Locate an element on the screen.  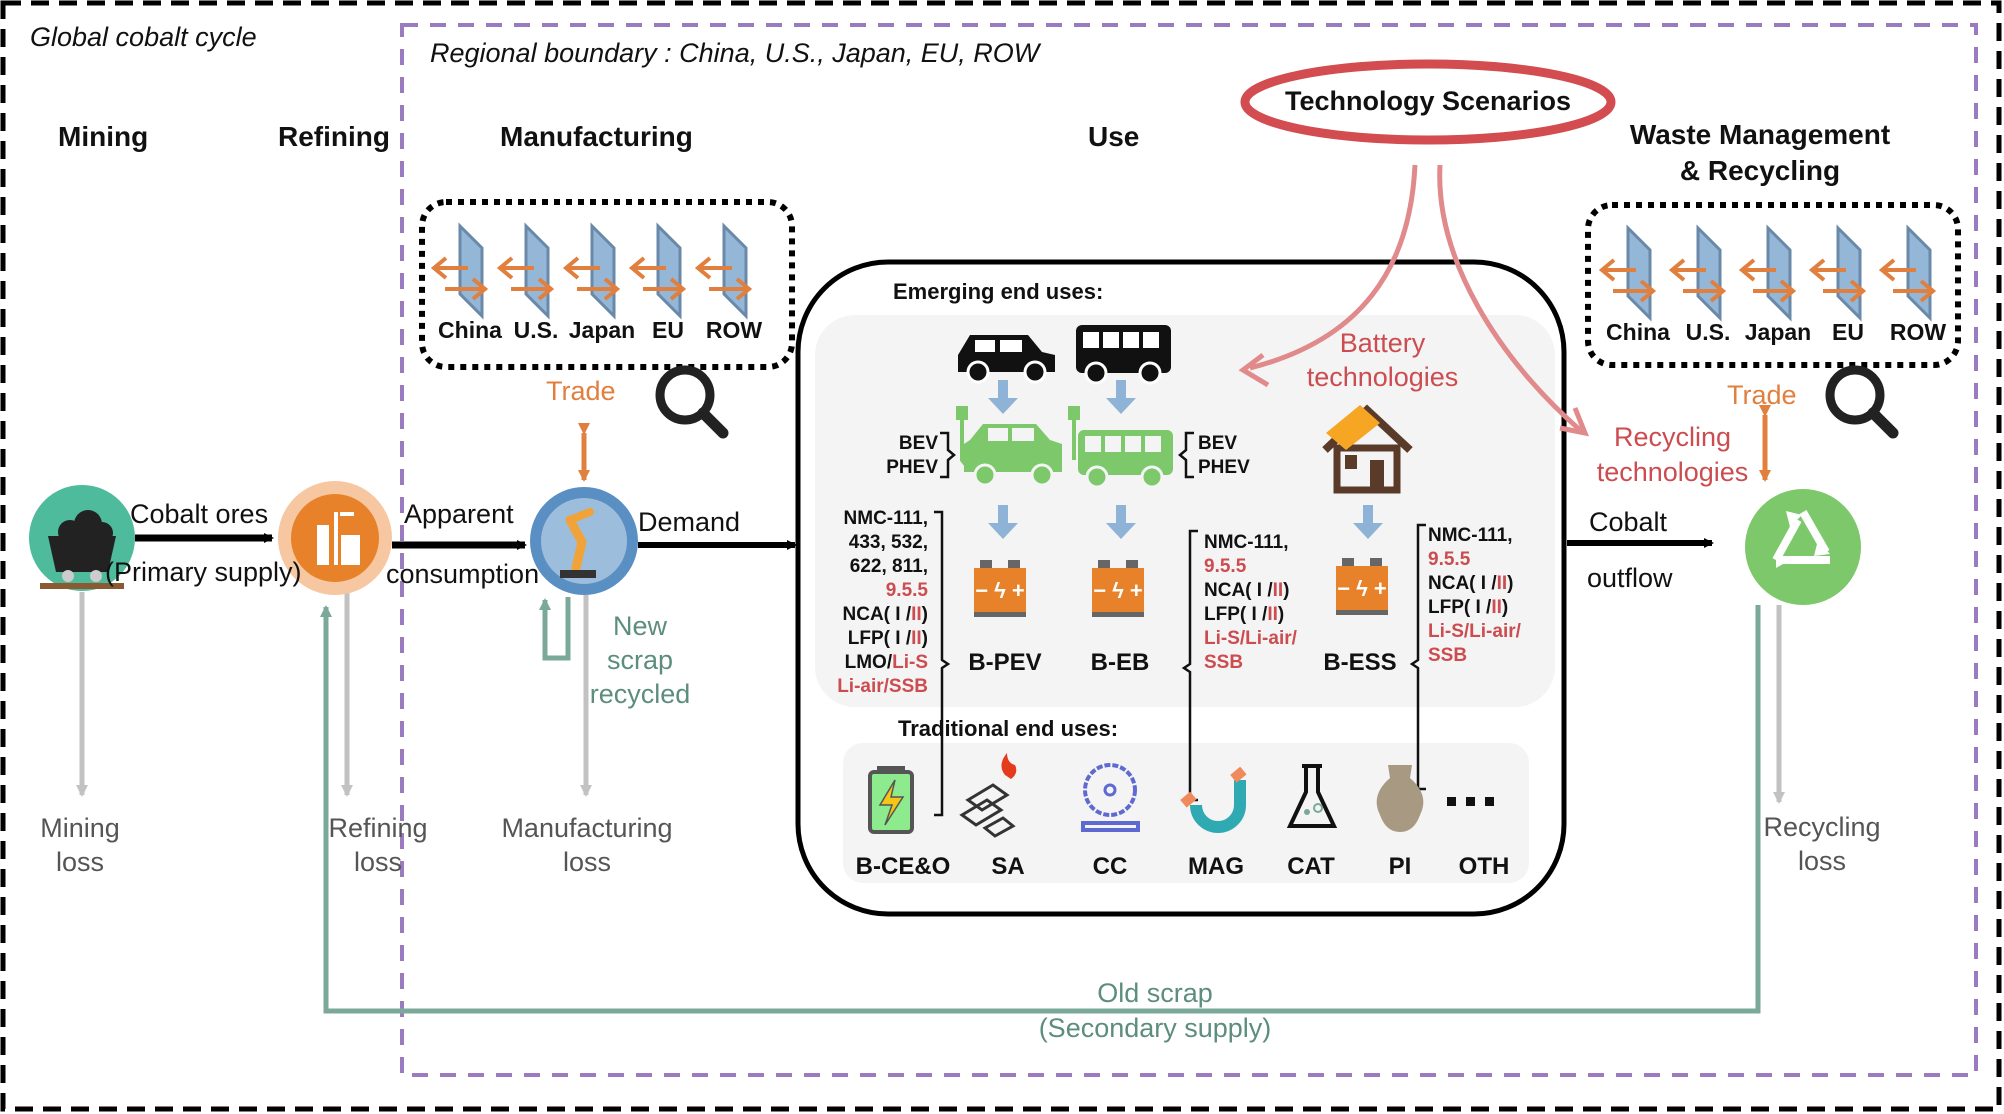
battery-label-pev: B-PEV is located at coordinates (1005, 662).